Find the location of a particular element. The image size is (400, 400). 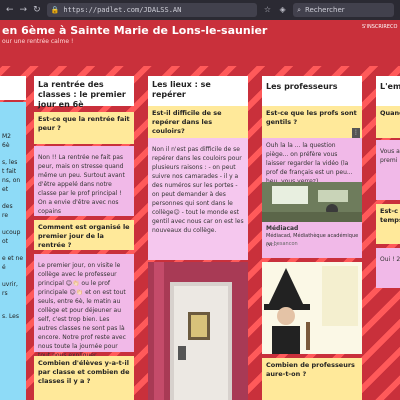

text-line: 6è is located at coordinates (6, 145).